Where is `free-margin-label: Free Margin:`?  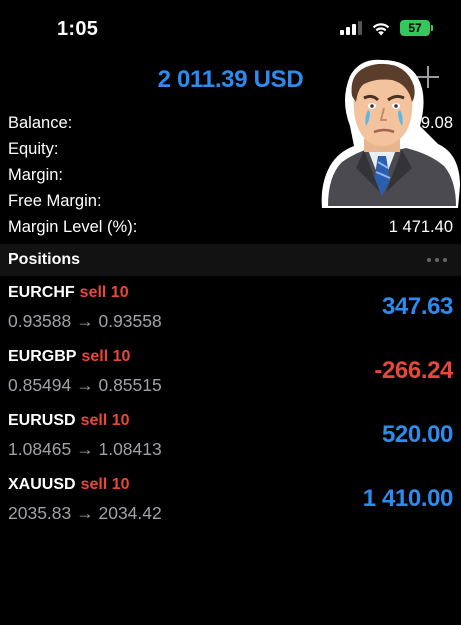 free-margin-label: Free Margin: is located at coordinates (55, 201).